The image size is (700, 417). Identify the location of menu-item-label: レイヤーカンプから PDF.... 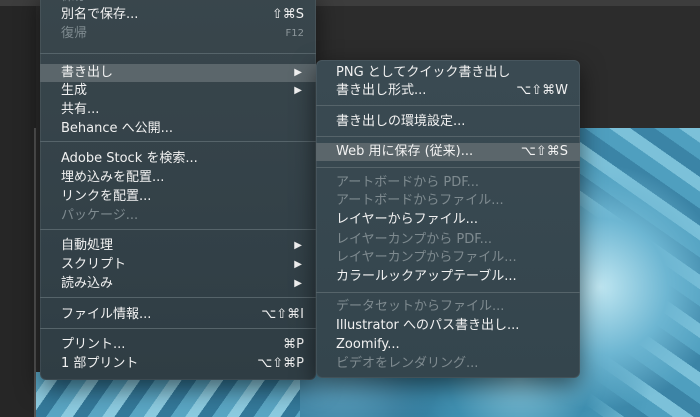
(414, 239).